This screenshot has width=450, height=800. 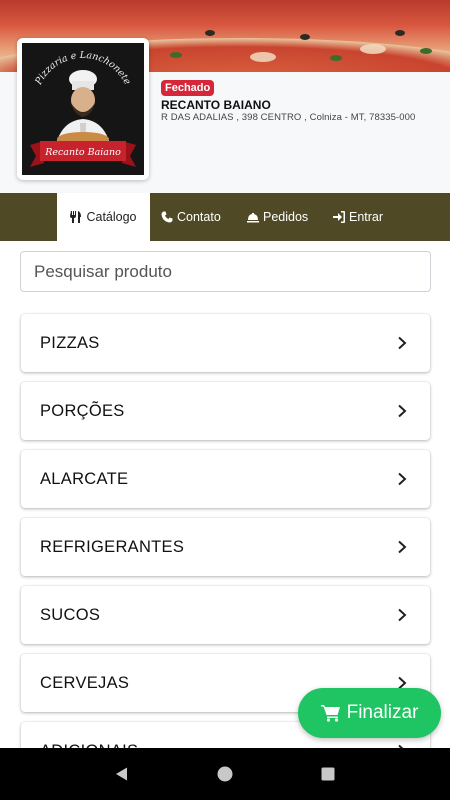 I want to click on category-label: CERVEJAS, so click(x=85, y=682).